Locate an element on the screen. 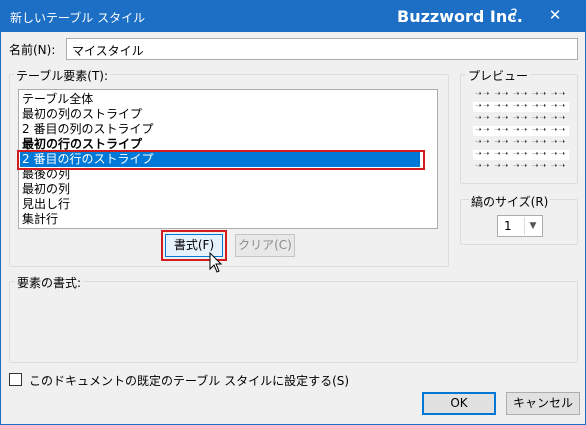 The width and height of the screenshot is (586, 425). default-style-checkbox is located at coordinates (15, 379).